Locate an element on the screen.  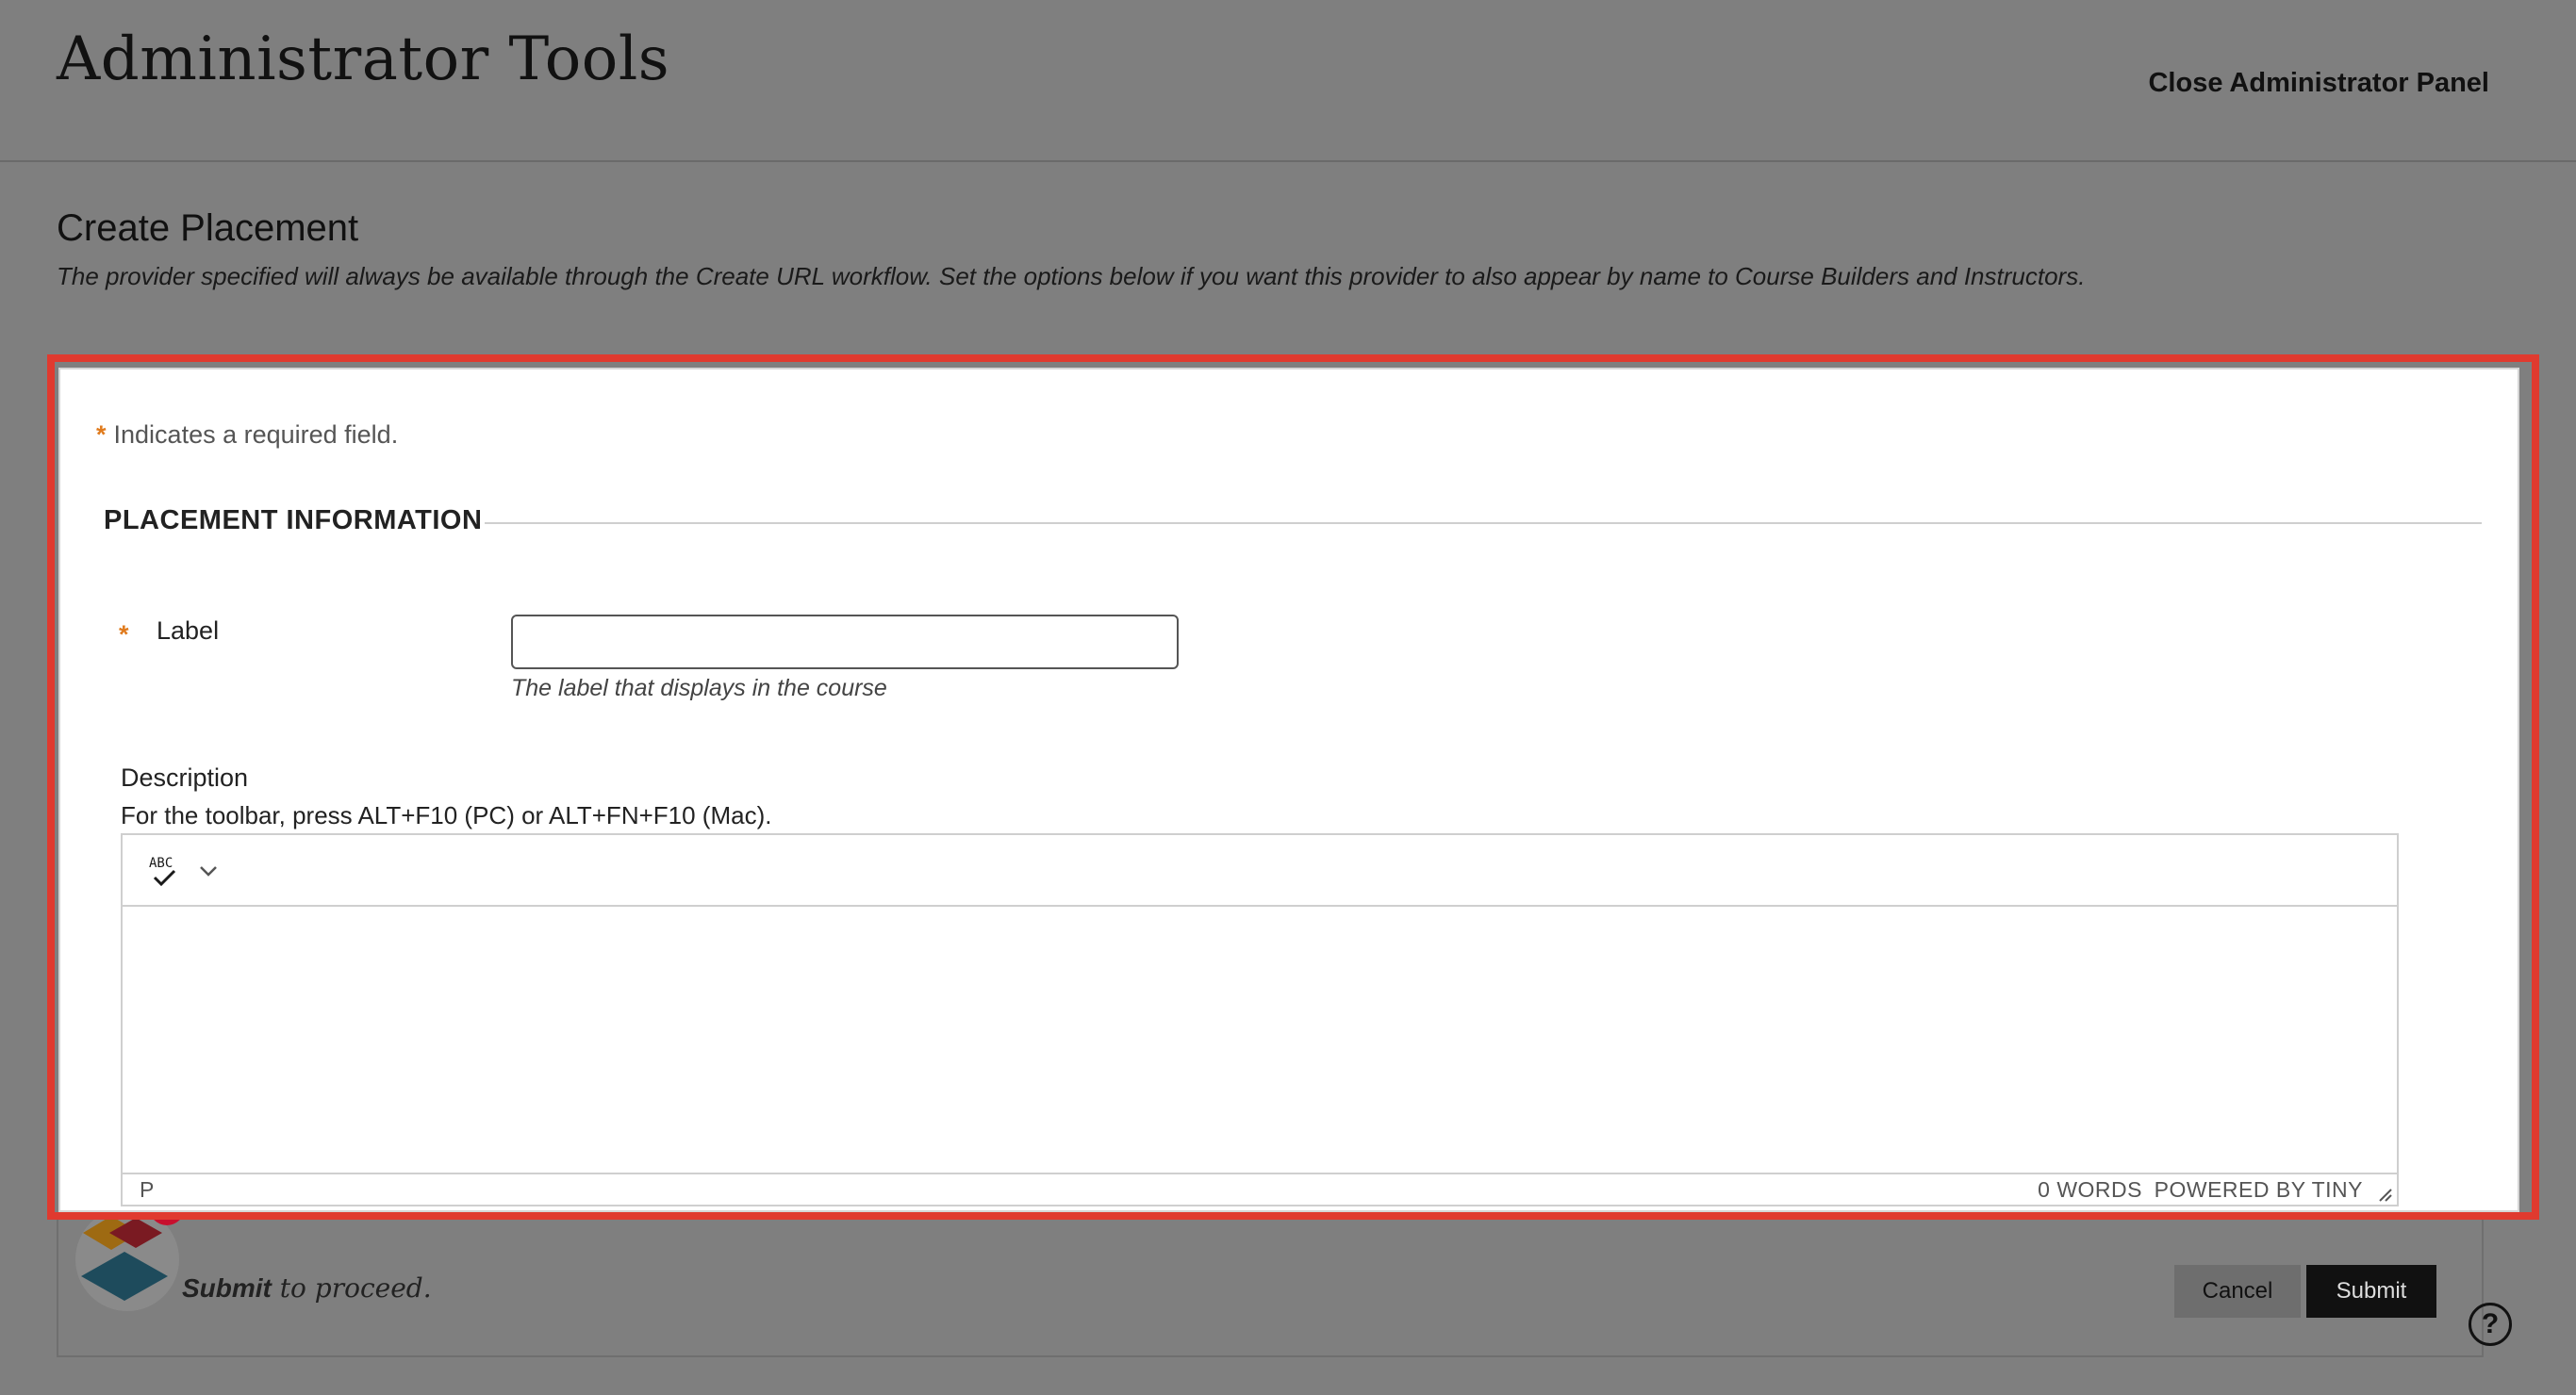
page-title: Create Placement is located at coordinates (208, 228).